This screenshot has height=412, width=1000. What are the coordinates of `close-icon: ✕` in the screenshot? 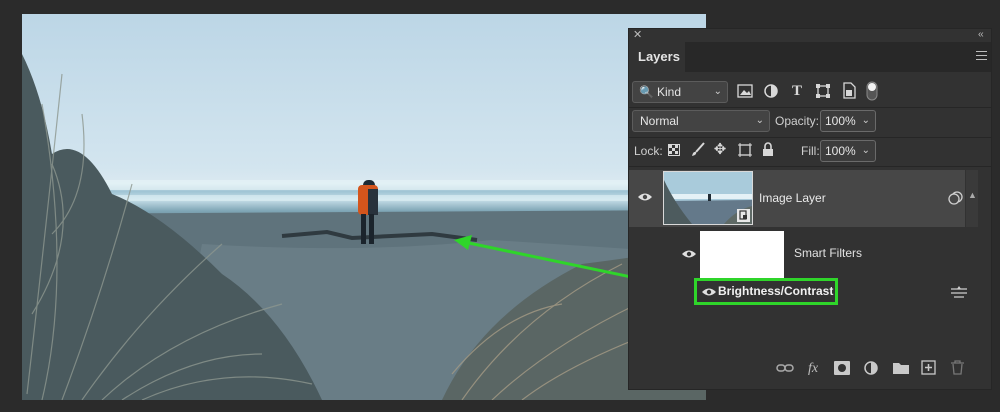 It's located at (637, 35).